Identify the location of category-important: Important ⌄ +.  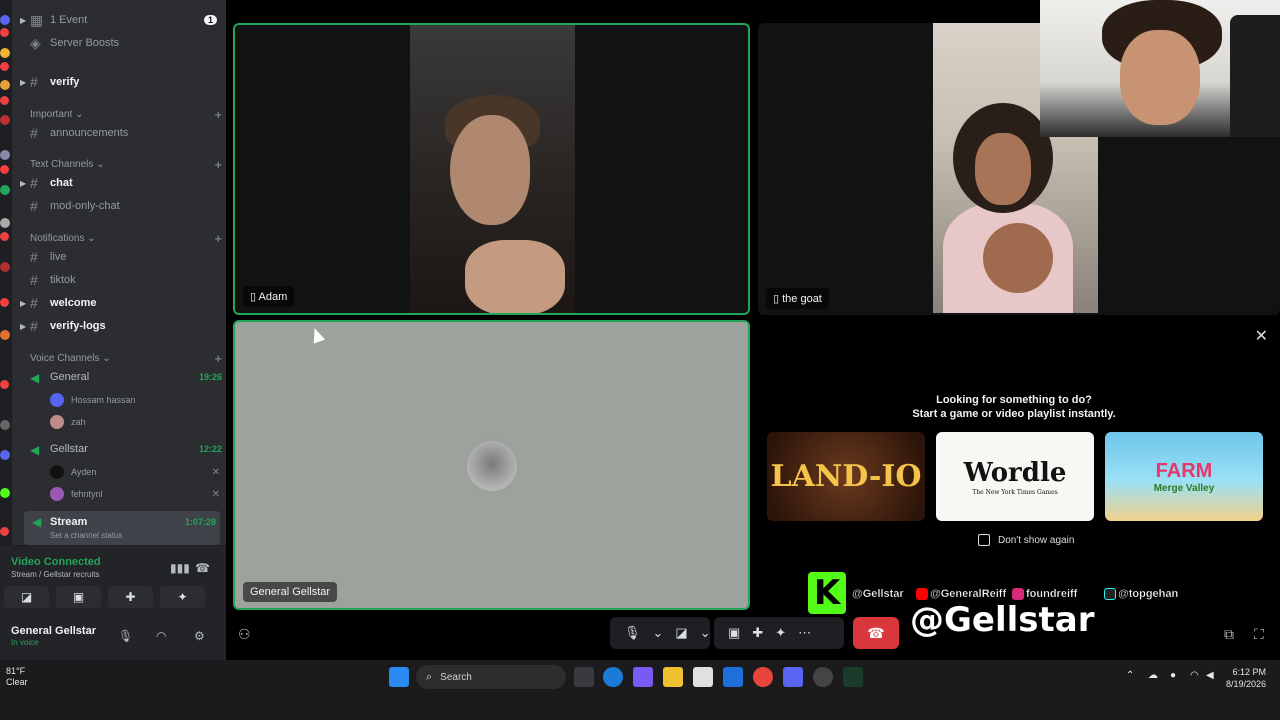
(128, 114).